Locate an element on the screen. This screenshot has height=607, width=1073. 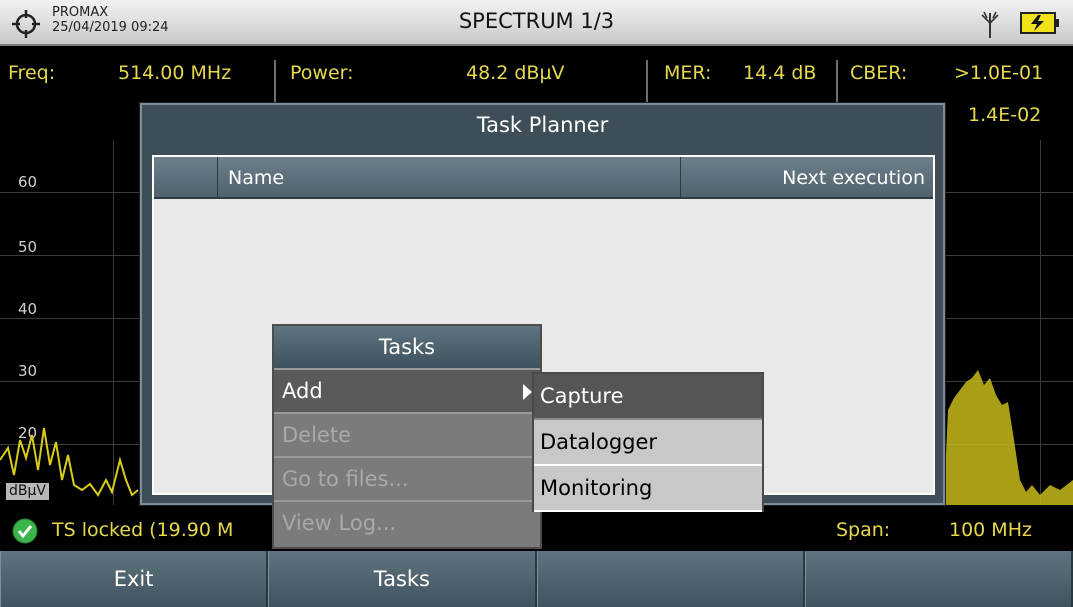
menu-item-add: Add is located at coordinates (407, 390).